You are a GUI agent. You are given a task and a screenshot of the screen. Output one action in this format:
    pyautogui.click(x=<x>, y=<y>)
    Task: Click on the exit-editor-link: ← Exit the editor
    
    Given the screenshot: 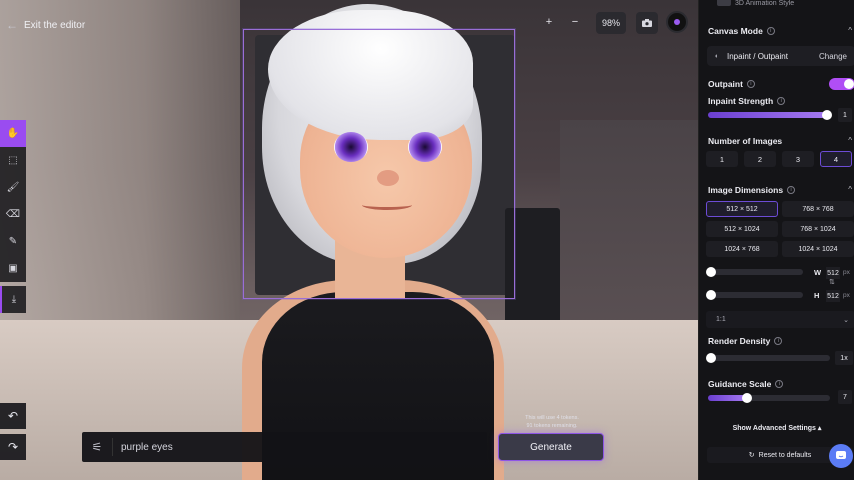 What is the action you would take?
    pyautogui.click(x=45, y=25)
    